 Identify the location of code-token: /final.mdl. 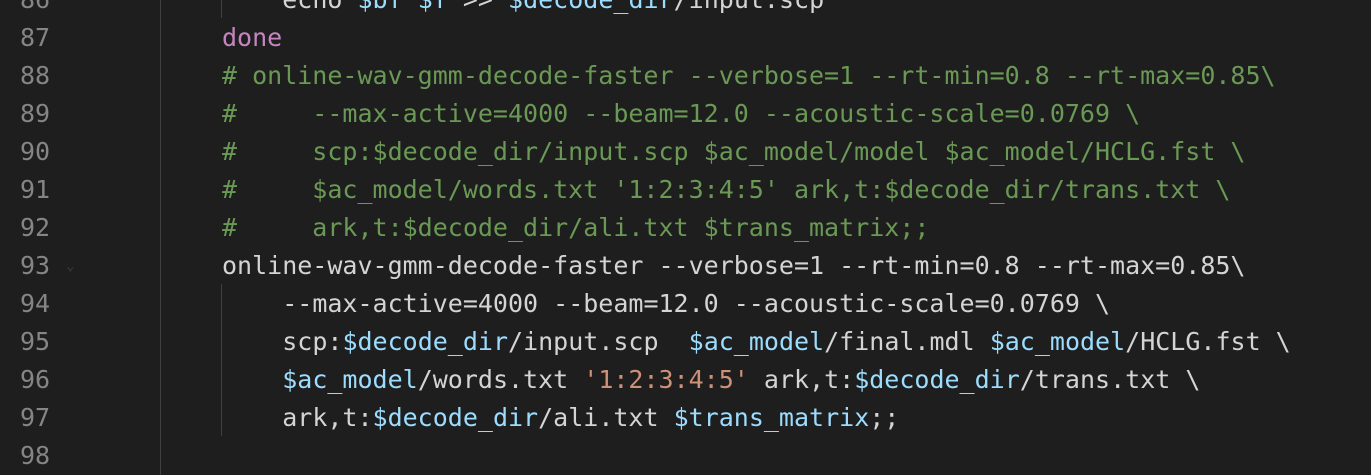
(907, 341).